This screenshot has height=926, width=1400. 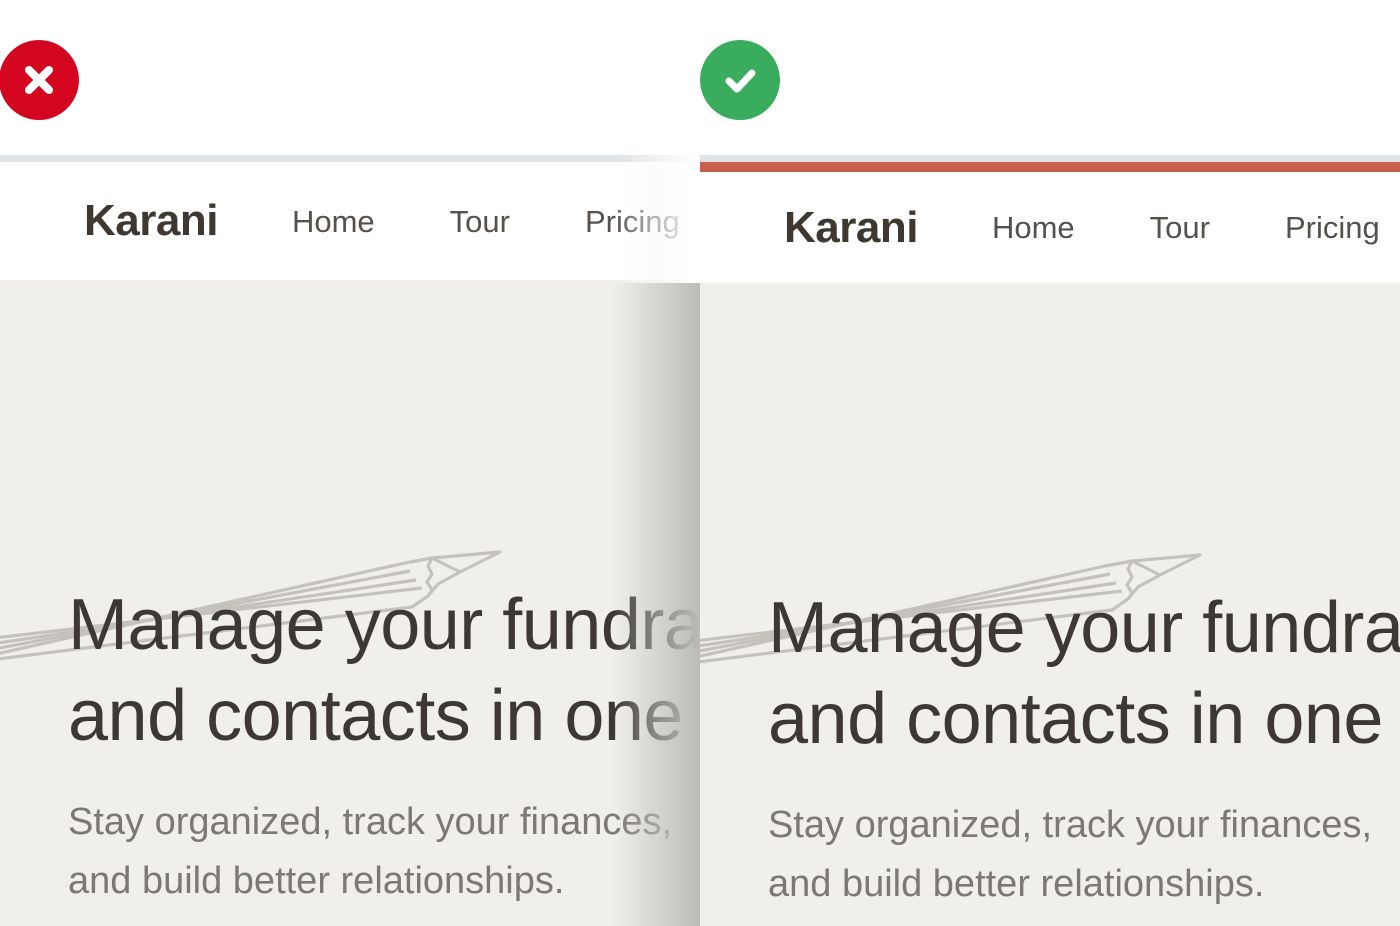 I want to click on left-navbar: Karani Home Tour Pricing Blog Sign in, so click(x=350, y=221).